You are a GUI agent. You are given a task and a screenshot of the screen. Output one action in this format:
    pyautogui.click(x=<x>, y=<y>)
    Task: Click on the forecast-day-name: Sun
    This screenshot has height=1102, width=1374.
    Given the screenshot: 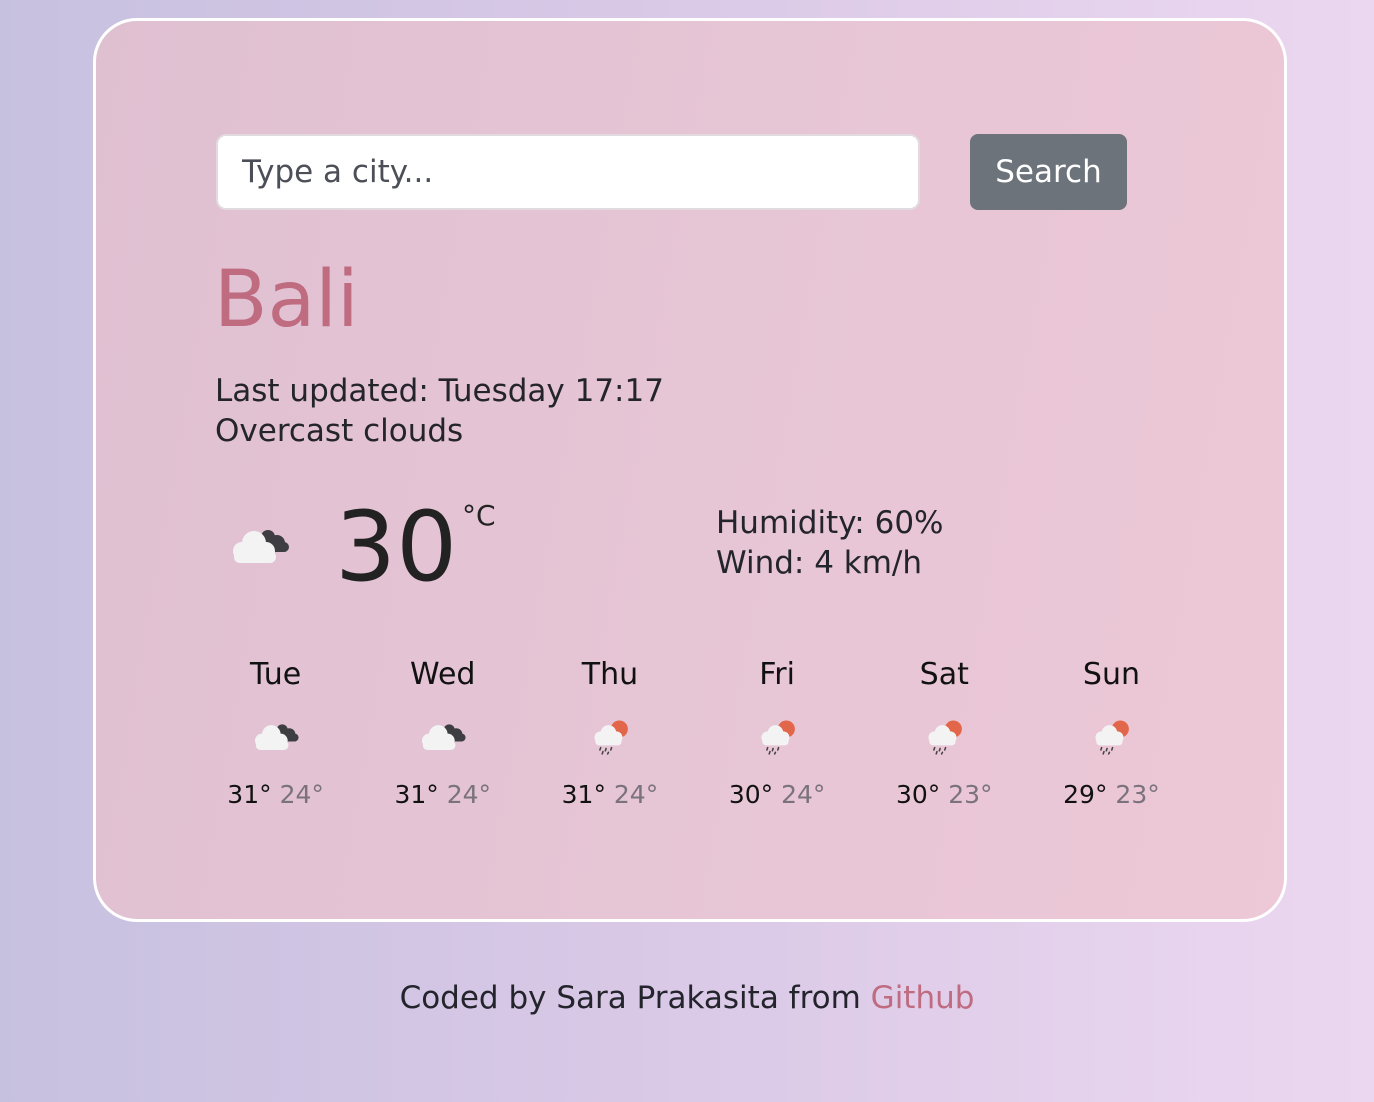 What is the action you would take?
    pyautogui.click(x=1111, y=674)
    